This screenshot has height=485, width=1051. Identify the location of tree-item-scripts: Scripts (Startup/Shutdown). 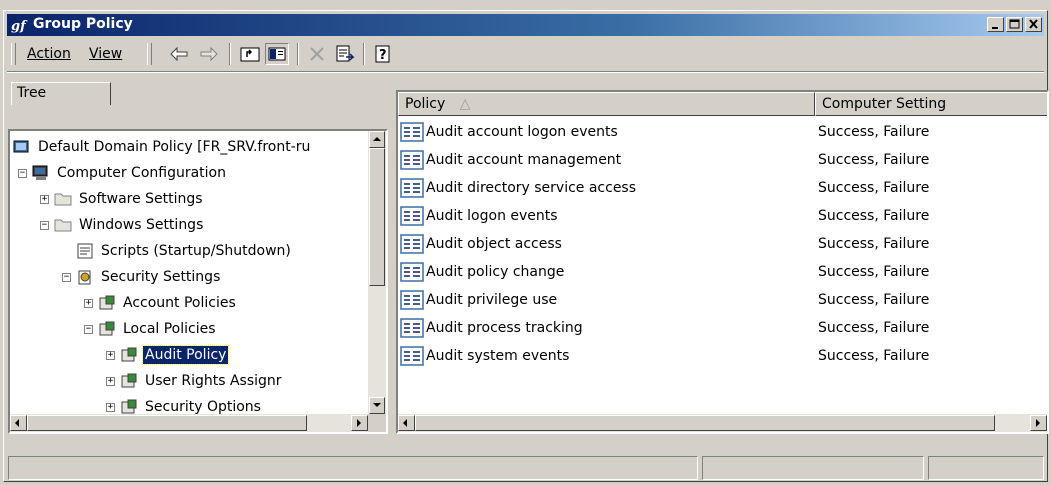
(184, 251).